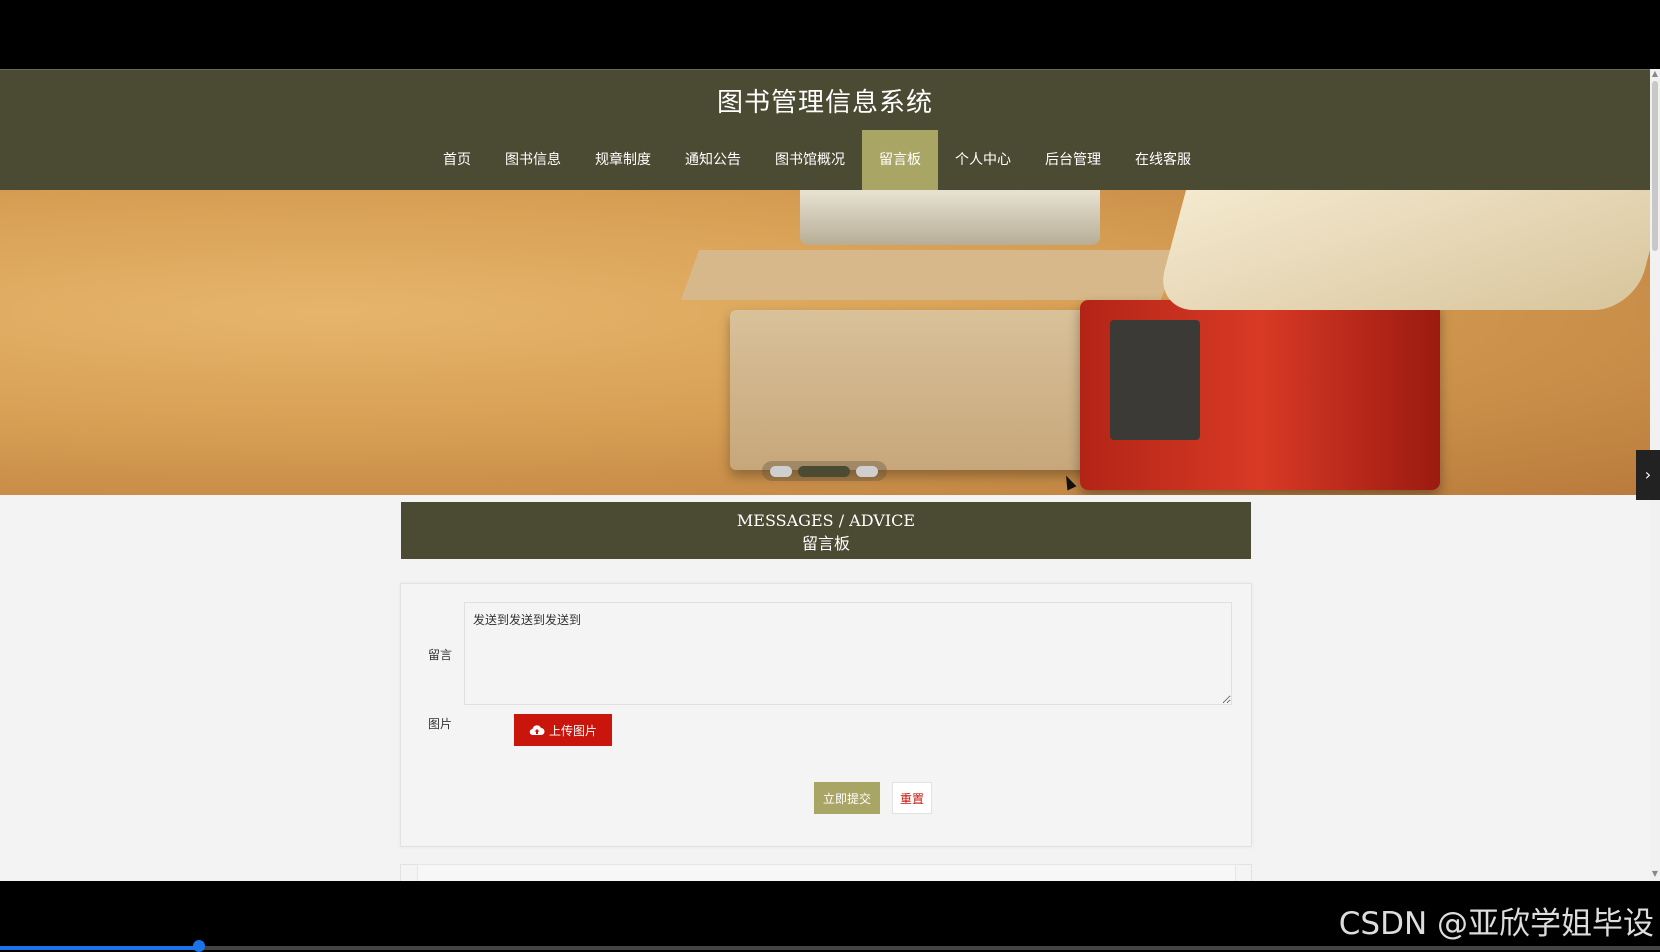 This screenshot has width=1660, height=952. I want to click on carousel-indicators, so click(824, 471).